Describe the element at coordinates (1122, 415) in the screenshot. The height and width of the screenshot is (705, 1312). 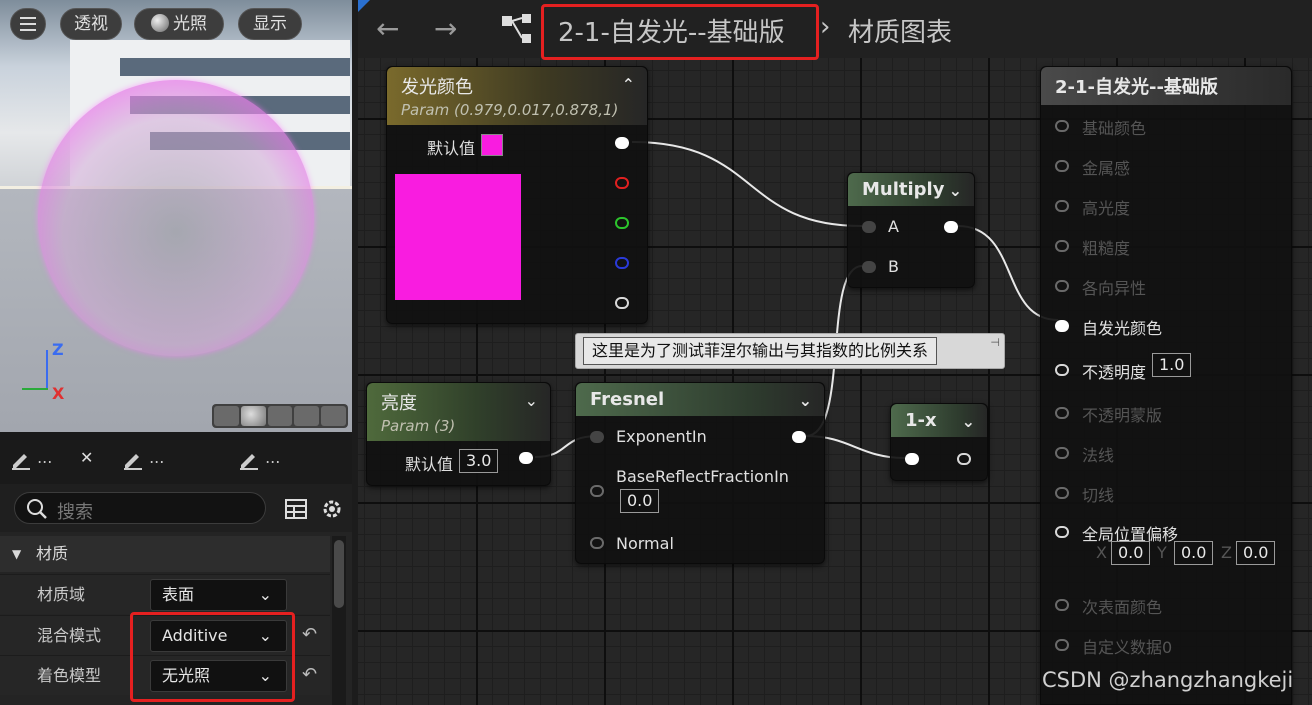
I see `result-pin-label: 不透明蒙版` at that location.